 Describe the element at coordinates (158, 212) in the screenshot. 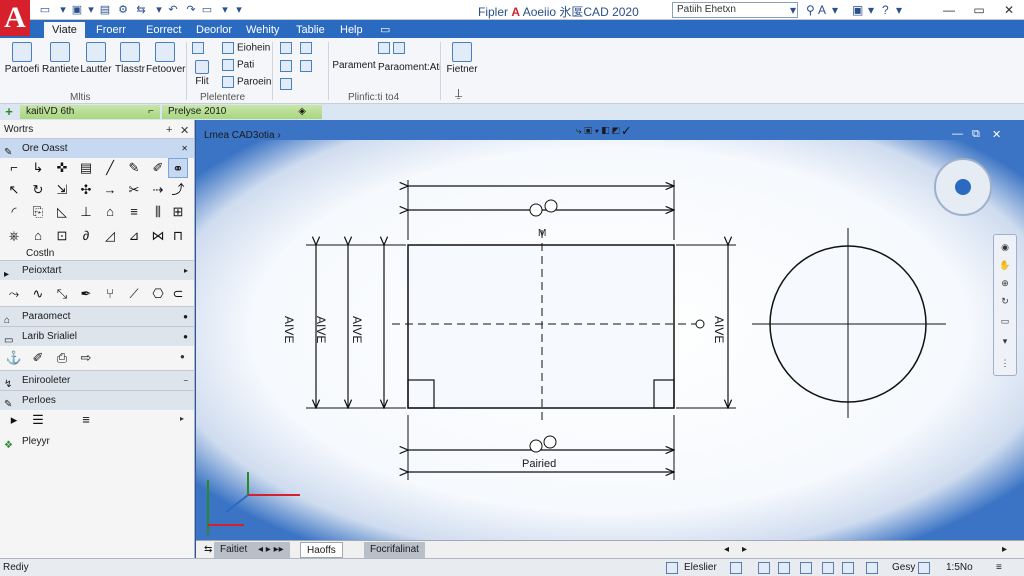

I see `mirror-tool-icon: ⫼` at that location.